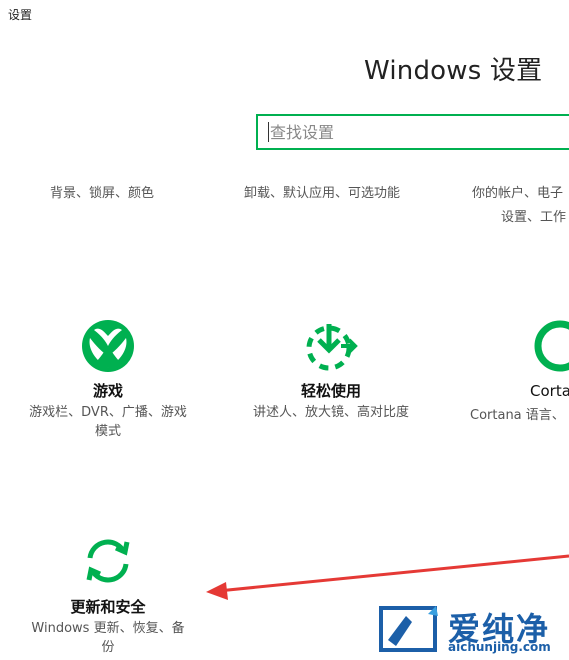 This screenshot has width=569, height=660. What do you see at coordinates (408, 629) in the screenshot?
I see `watermark-logo-icon` at bounding box center [408, 629].